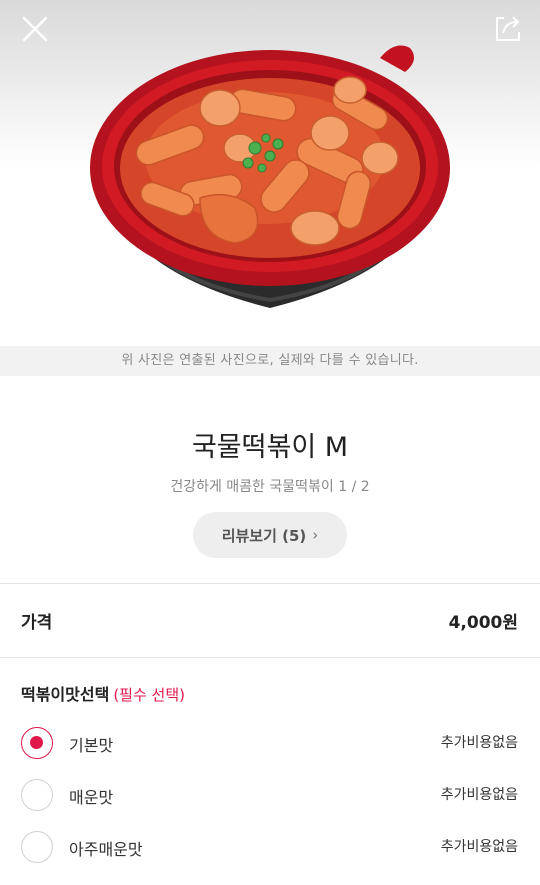 The height and width of the screenshot is (885, 540). I want to click on close-icon, so click(35, 29).